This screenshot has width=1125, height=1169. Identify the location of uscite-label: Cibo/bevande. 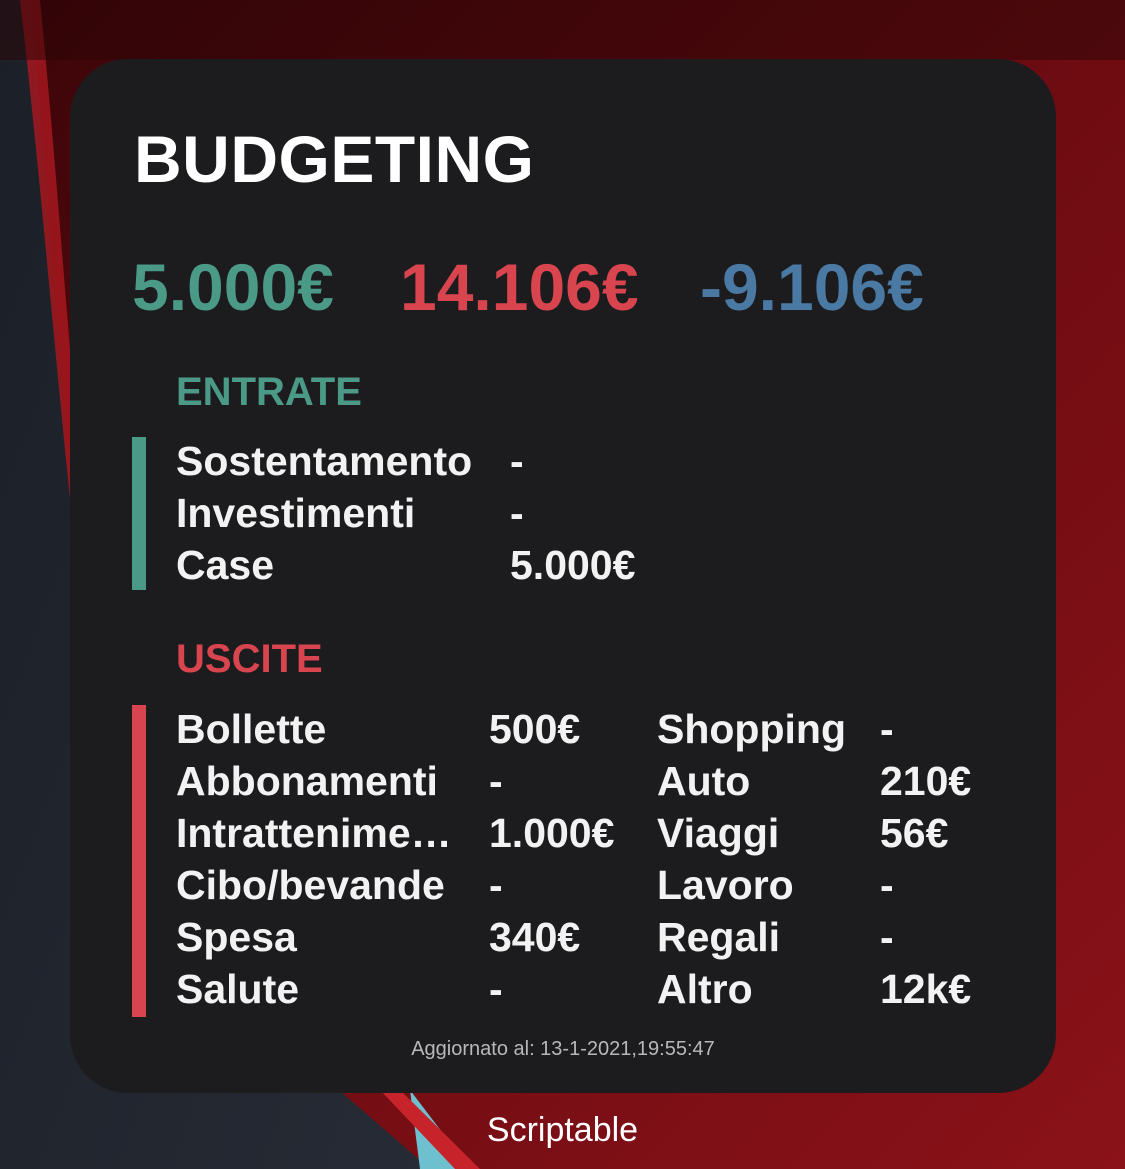
(310, 885).